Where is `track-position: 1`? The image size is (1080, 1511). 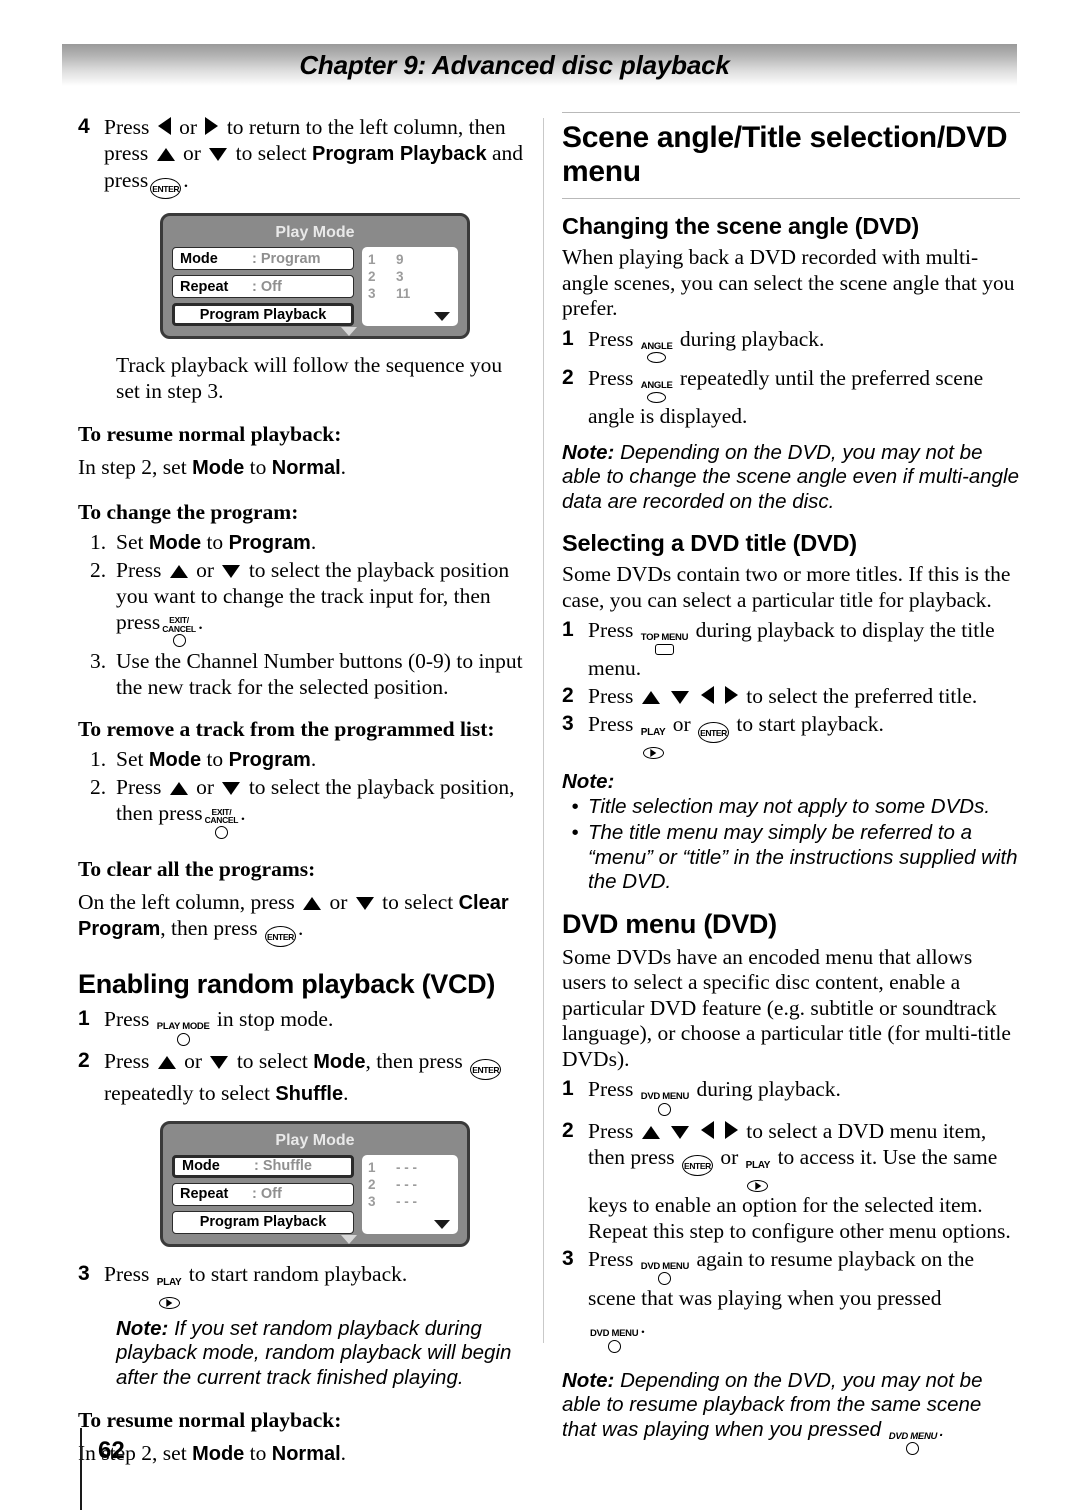
track-position: 1 is located at coordinates (372, 259).